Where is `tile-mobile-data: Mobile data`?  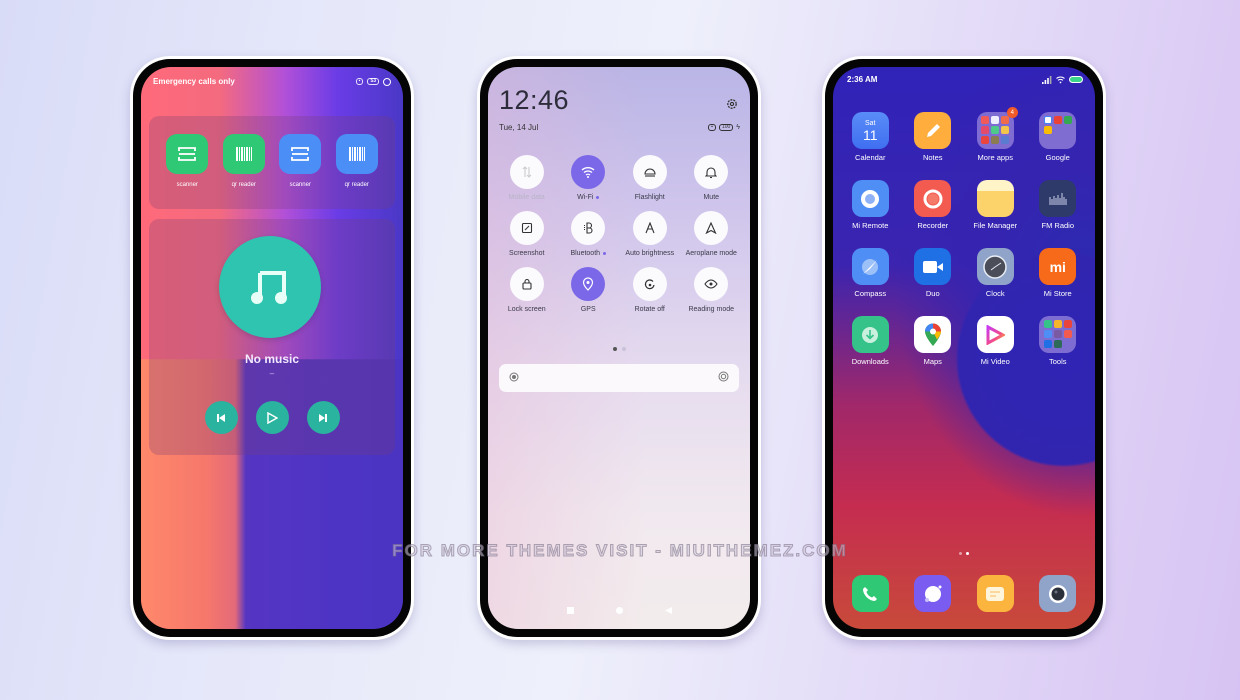
tile-mobile-data: Mobile data is located at coordinates (527, 178).